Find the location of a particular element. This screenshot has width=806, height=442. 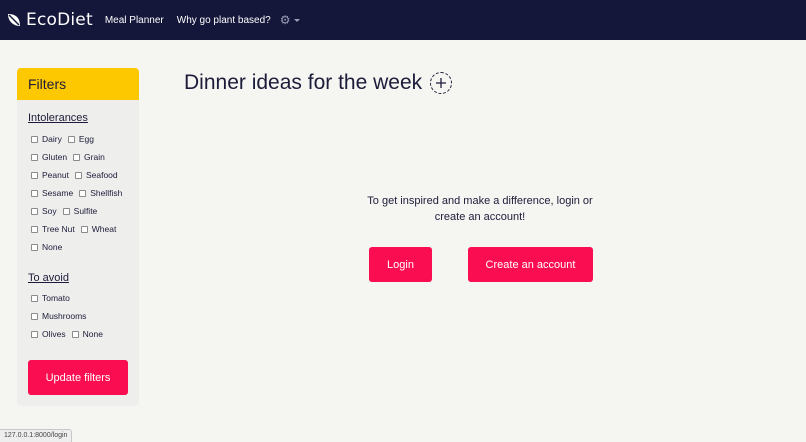

checkbox-label: Wheat is located at coordinates (104, 229).